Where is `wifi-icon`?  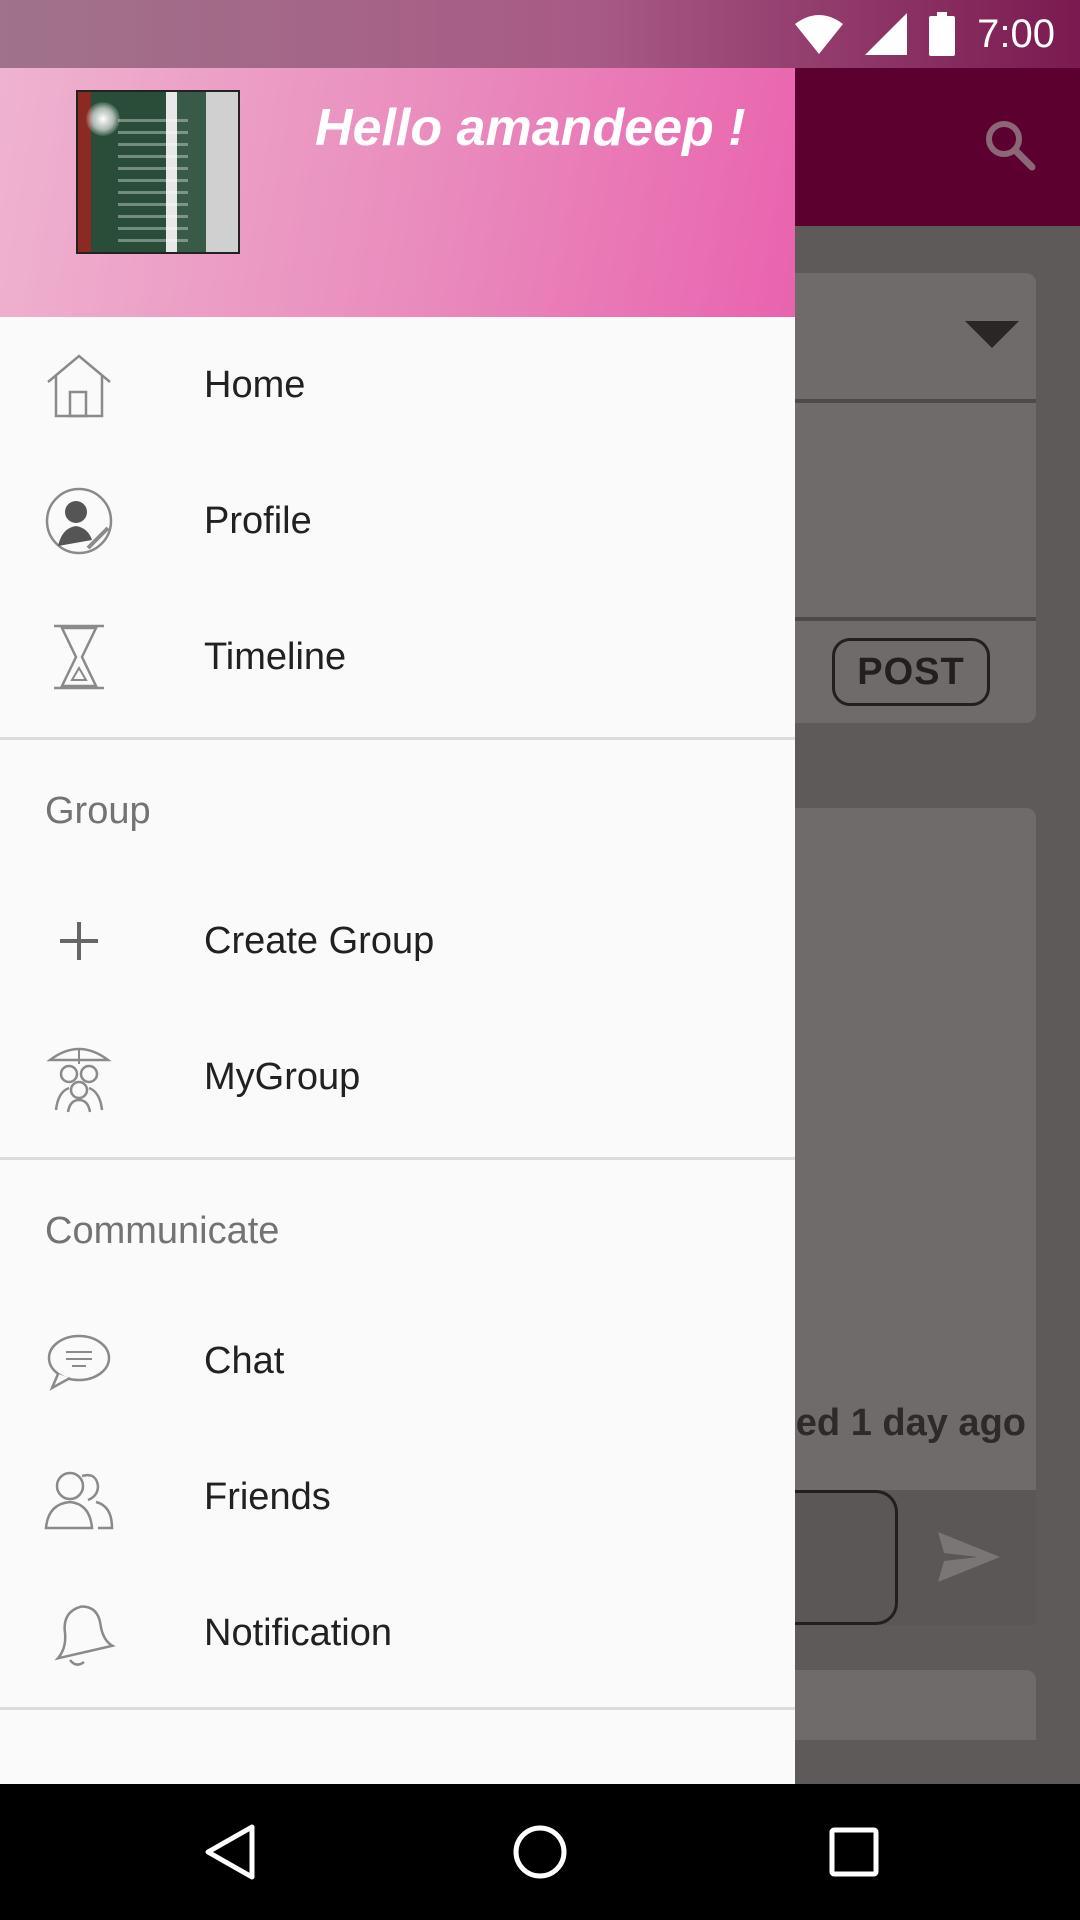 wifi-icon is located at coordinates (819, 34).